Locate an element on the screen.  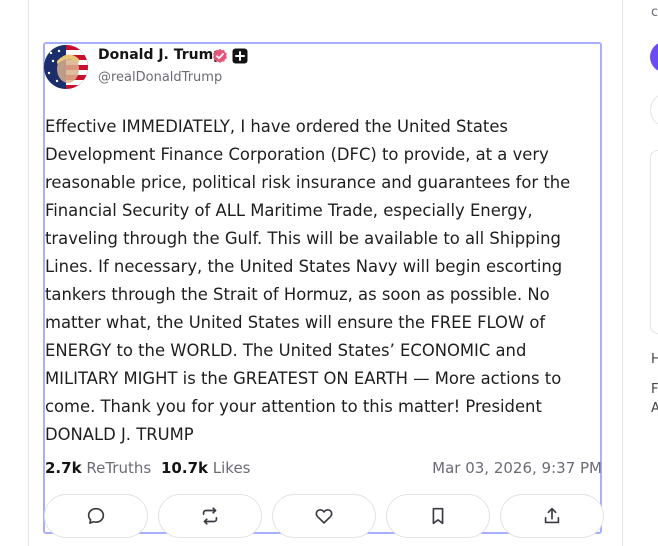
sidebar-fragment-a: A is located at coordinates (654, 408).